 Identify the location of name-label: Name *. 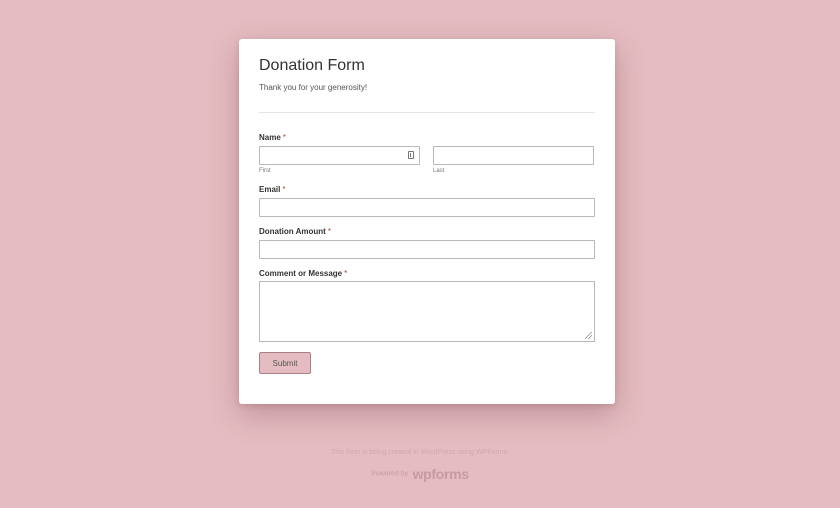
(272, 137).